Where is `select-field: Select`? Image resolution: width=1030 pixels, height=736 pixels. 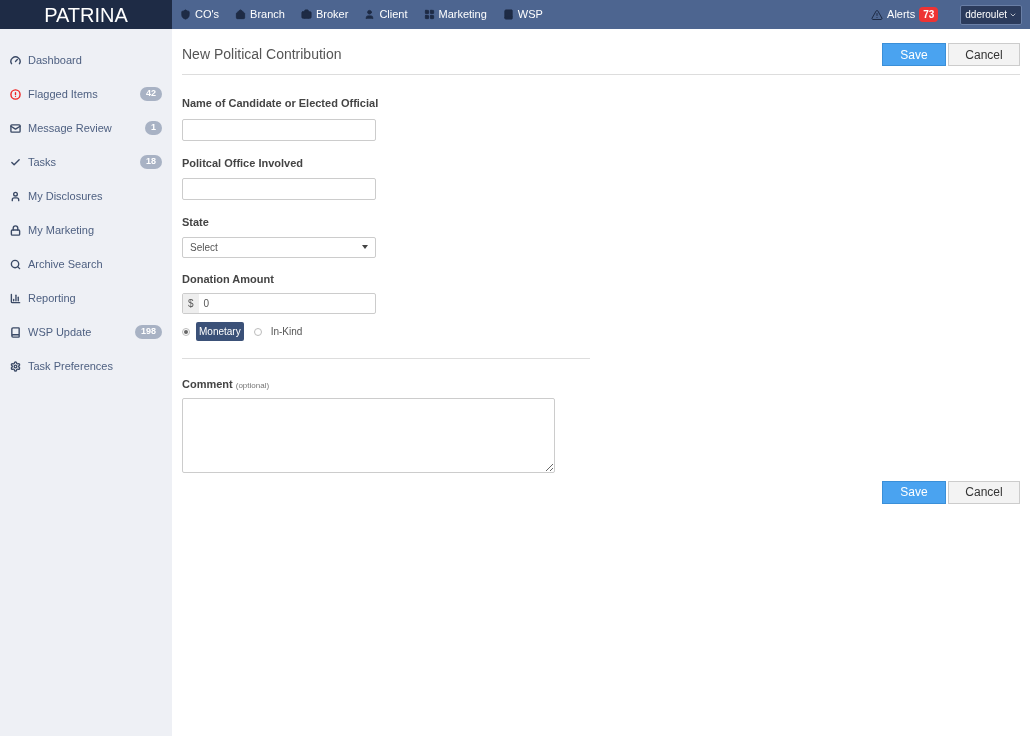
select-field: Select is located at coordinates (279, 247).